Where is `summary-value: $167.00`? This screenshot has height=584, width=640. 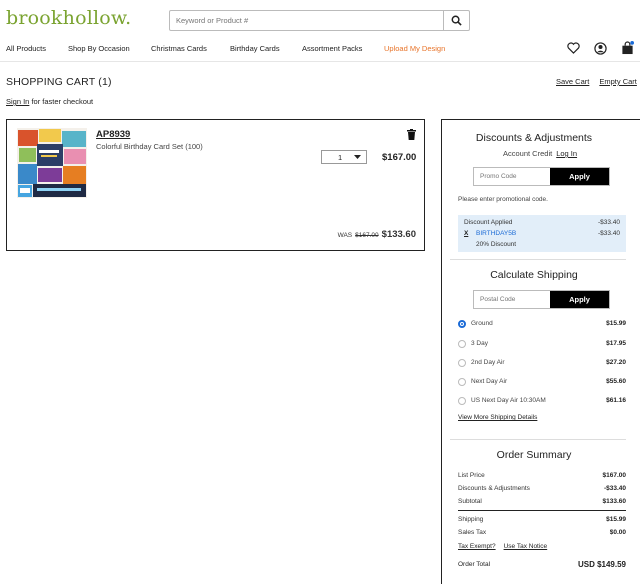
summary-value: $167.00 is located at coordinates (614, 475).